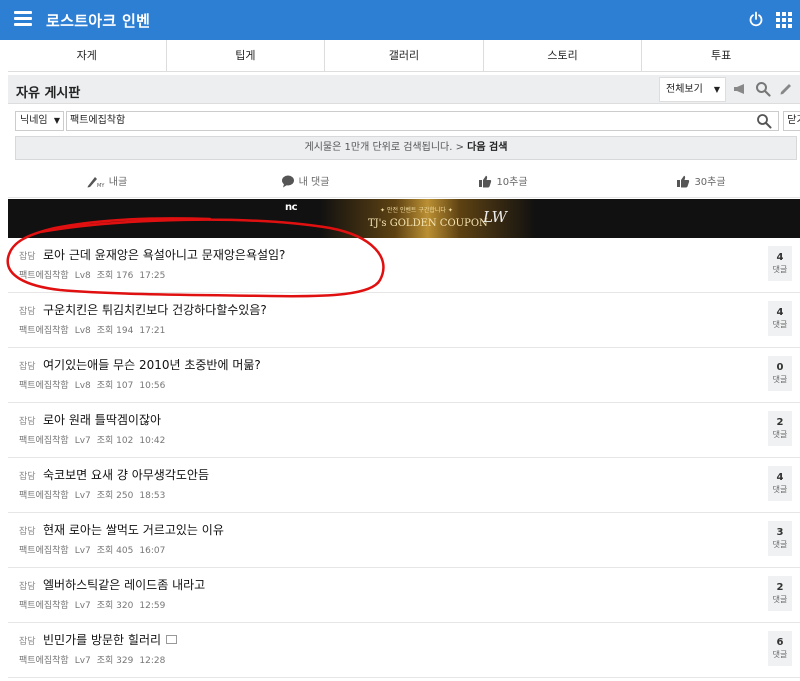 Image resolution: width=800 pixels, height=681 pixels. Describe the element at coordinates (95, 329) in the screenshot. I see `post-meta: 팩트에집착함 Lv8 조회 194 17:21` at that location.